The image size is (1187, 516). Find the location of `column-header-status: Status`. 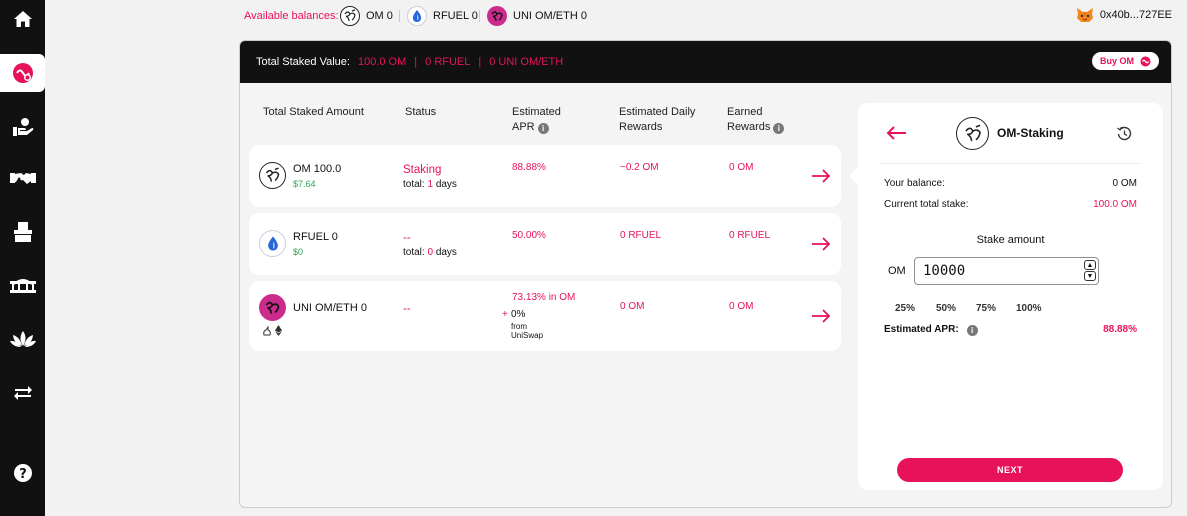

column-header-status: Status is located at coordinates (421, 112).